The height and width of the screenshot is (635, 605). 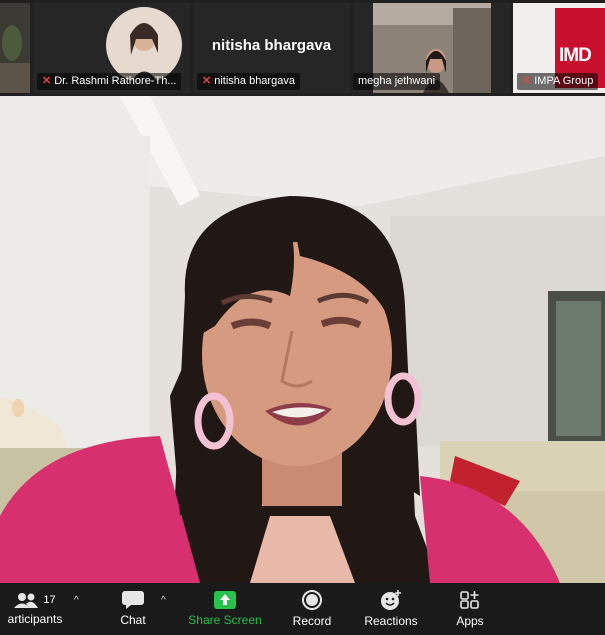 I want to click on record-button: Record, so click(x=312, y=609).